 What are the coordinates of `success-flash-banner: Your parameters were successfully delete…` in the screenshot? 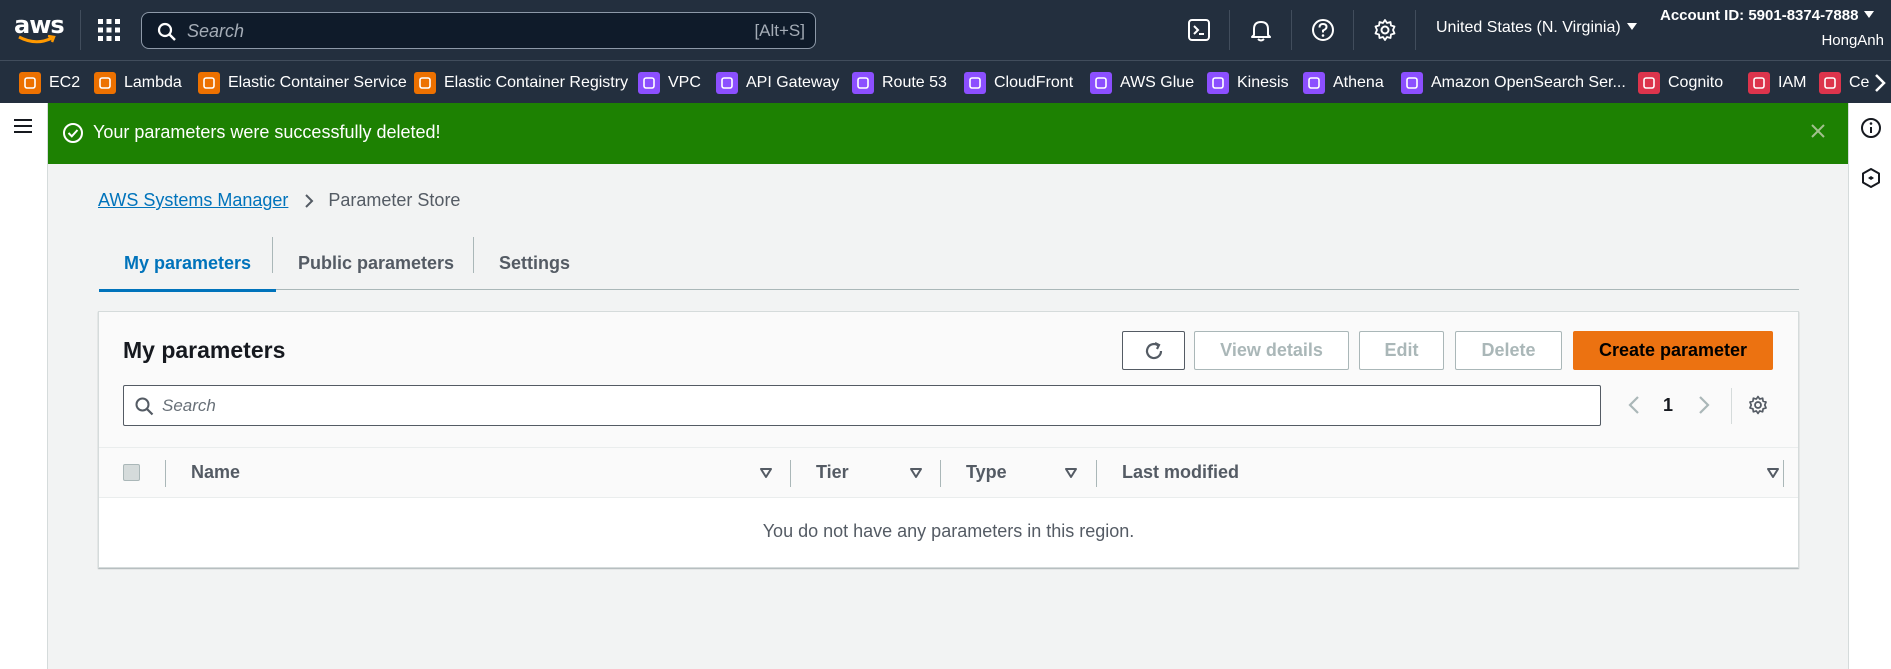 It's located at (948, 133).